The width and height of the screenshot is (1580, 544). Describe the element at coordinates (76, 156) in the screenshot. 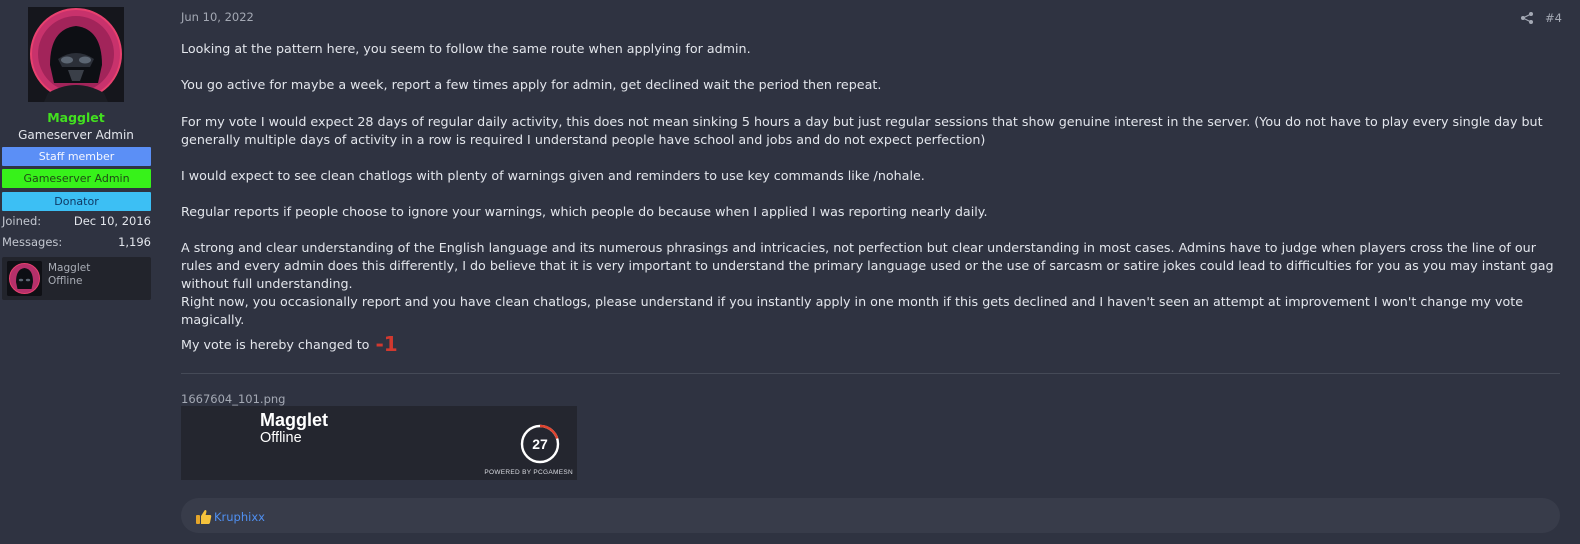

I see `banner-staff-member: Staff member` at that location.